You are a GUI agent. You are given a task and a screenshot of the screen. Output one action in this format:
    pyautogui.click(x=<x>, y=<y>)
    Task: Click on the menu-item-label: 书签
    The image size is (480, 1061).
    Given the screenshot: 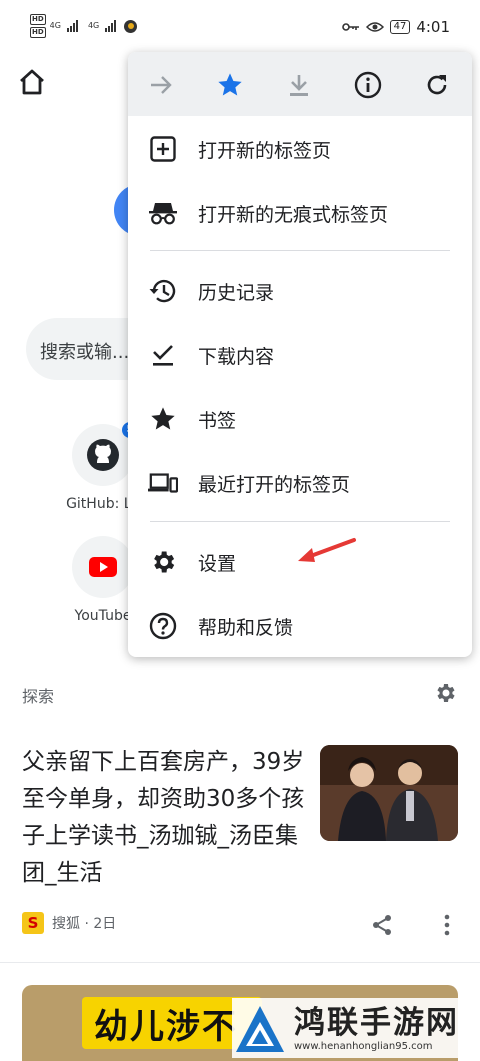 What is the action you would take?
    pyautogui.click(x=217, y=421)
    